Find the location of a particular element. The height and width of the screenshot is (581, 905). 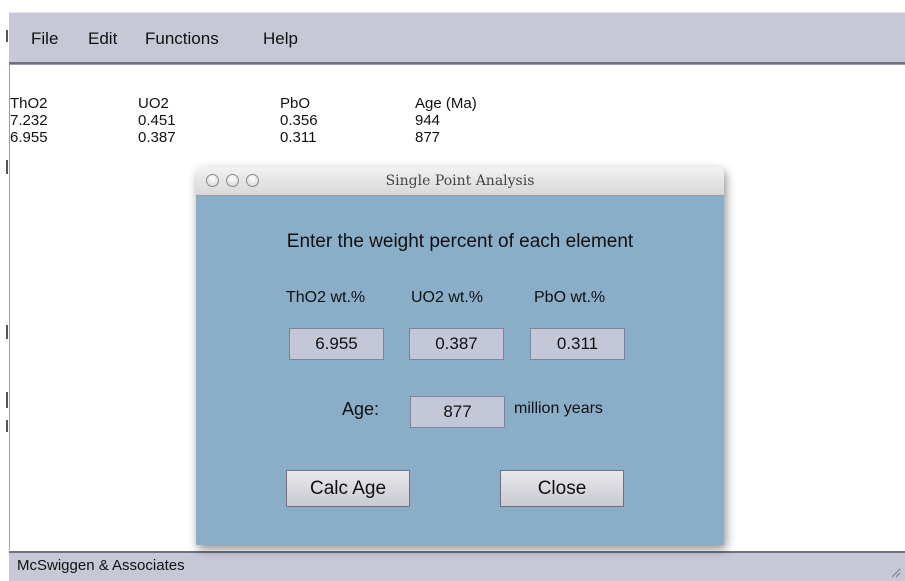

age-label: Age: is located at coordinates (361, 409).